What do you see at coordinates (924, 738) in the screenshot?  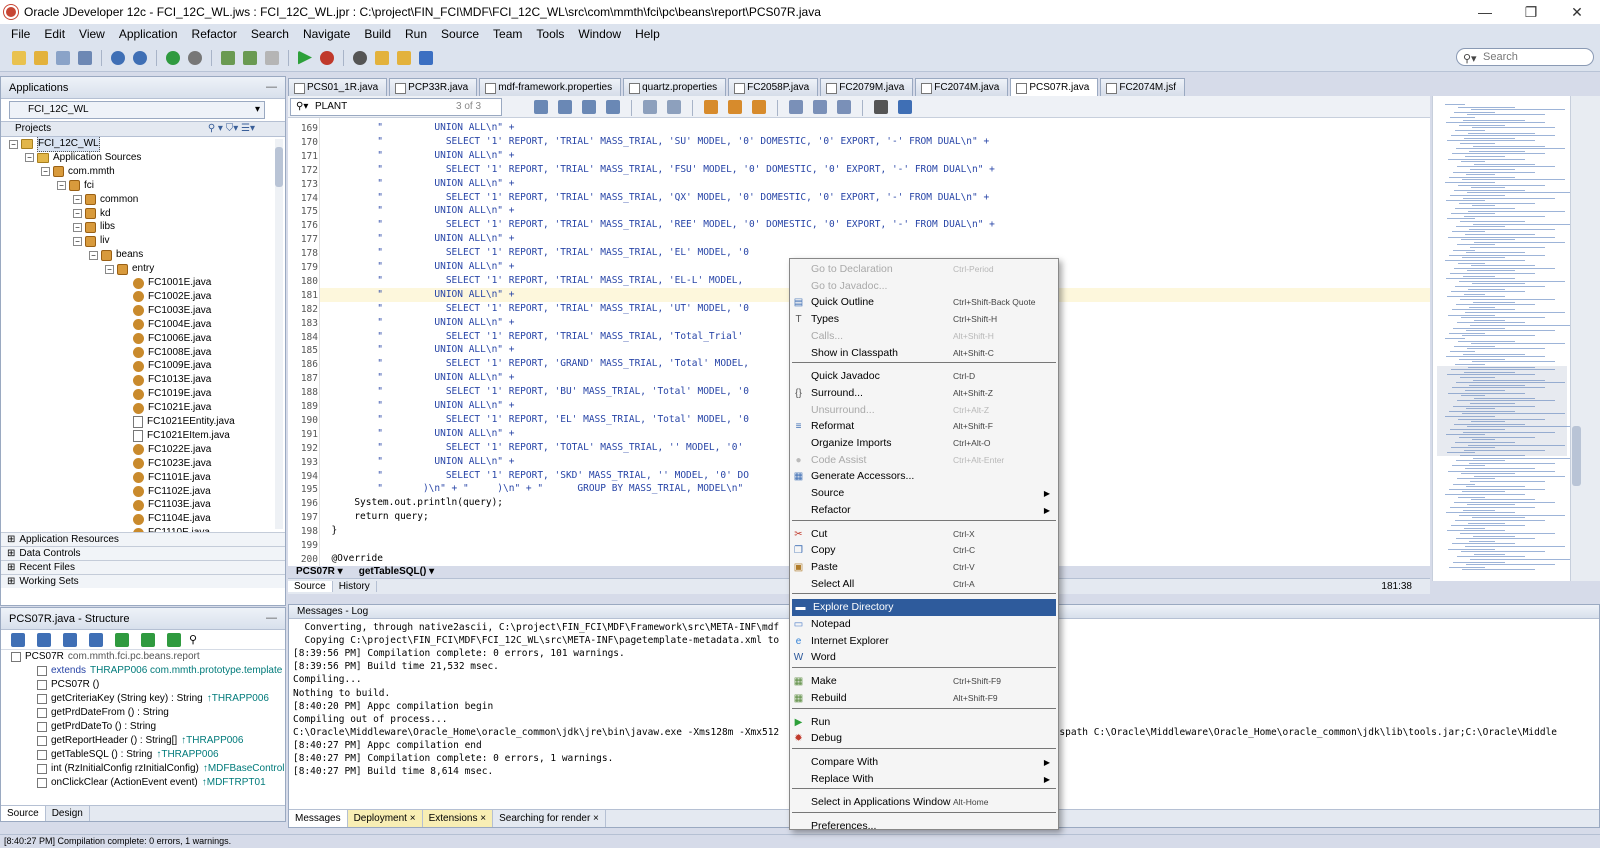 I see `menu-item-debug: ✹ Debug` at bounding box center [924, 738].